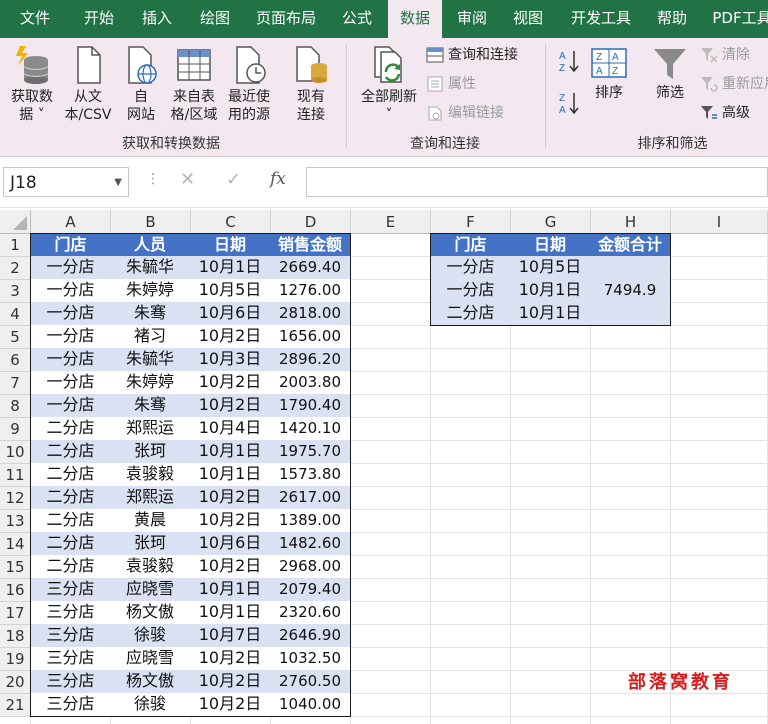  Describe the element at coordinates (15, 452) in the screenshot. I see `row-header-10: 10` at that location.